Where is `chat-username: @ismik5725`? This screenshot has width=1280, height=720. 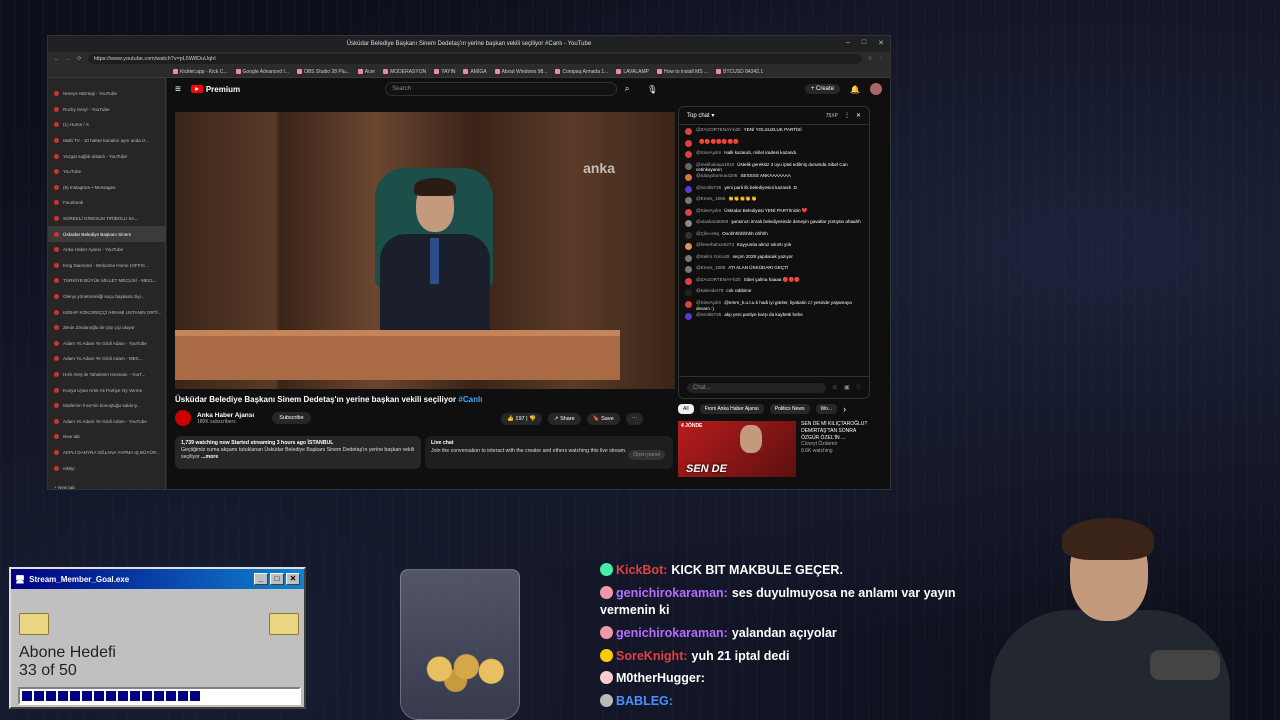 chat-username: @ismik5725 is located at coordinates (708, 187).